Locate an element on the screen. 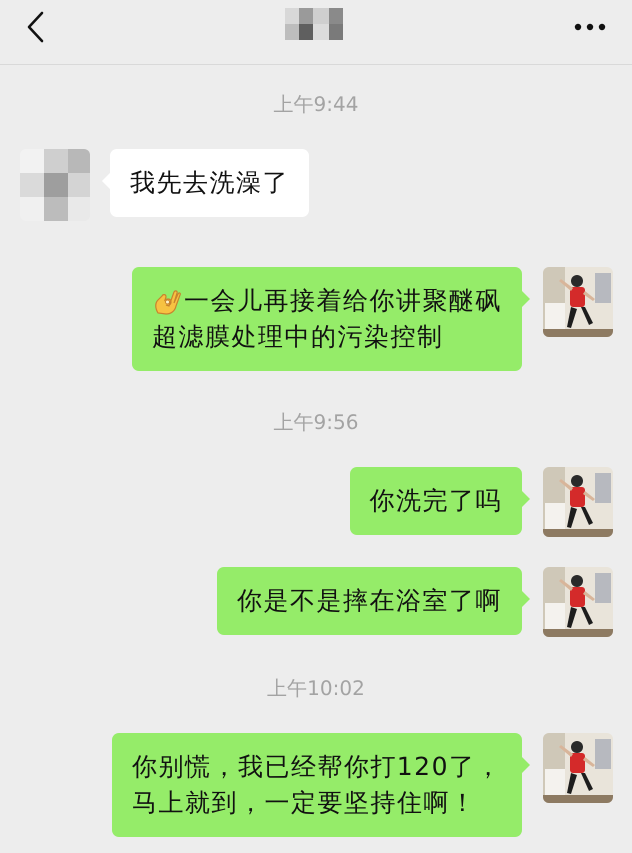 The height and width of the screenshot is (853, 632). back-icon is located at coordinates (35, 27).